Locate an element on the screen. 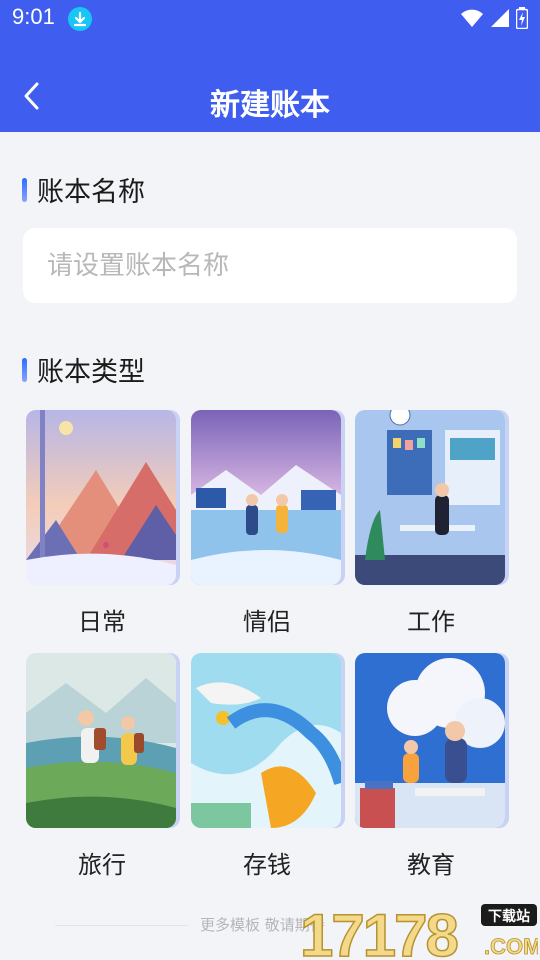 The height and width of the screenshot is (960, 540). type-card-daily: 日常 is located at coordinates (102, 523).